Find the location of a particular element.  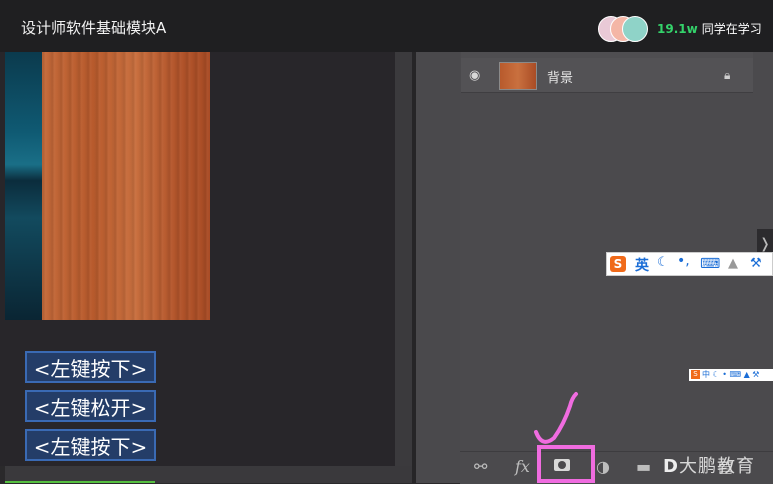

adjustment-icon: ◑ is located at coordinates (603, 466).